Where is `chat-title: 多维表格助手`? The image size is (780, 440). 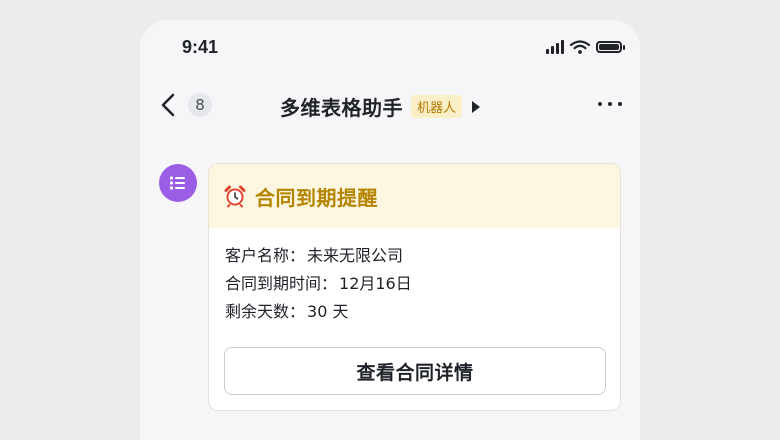 chat-title: 多维表格助手 is located at coordinates (341, 108).